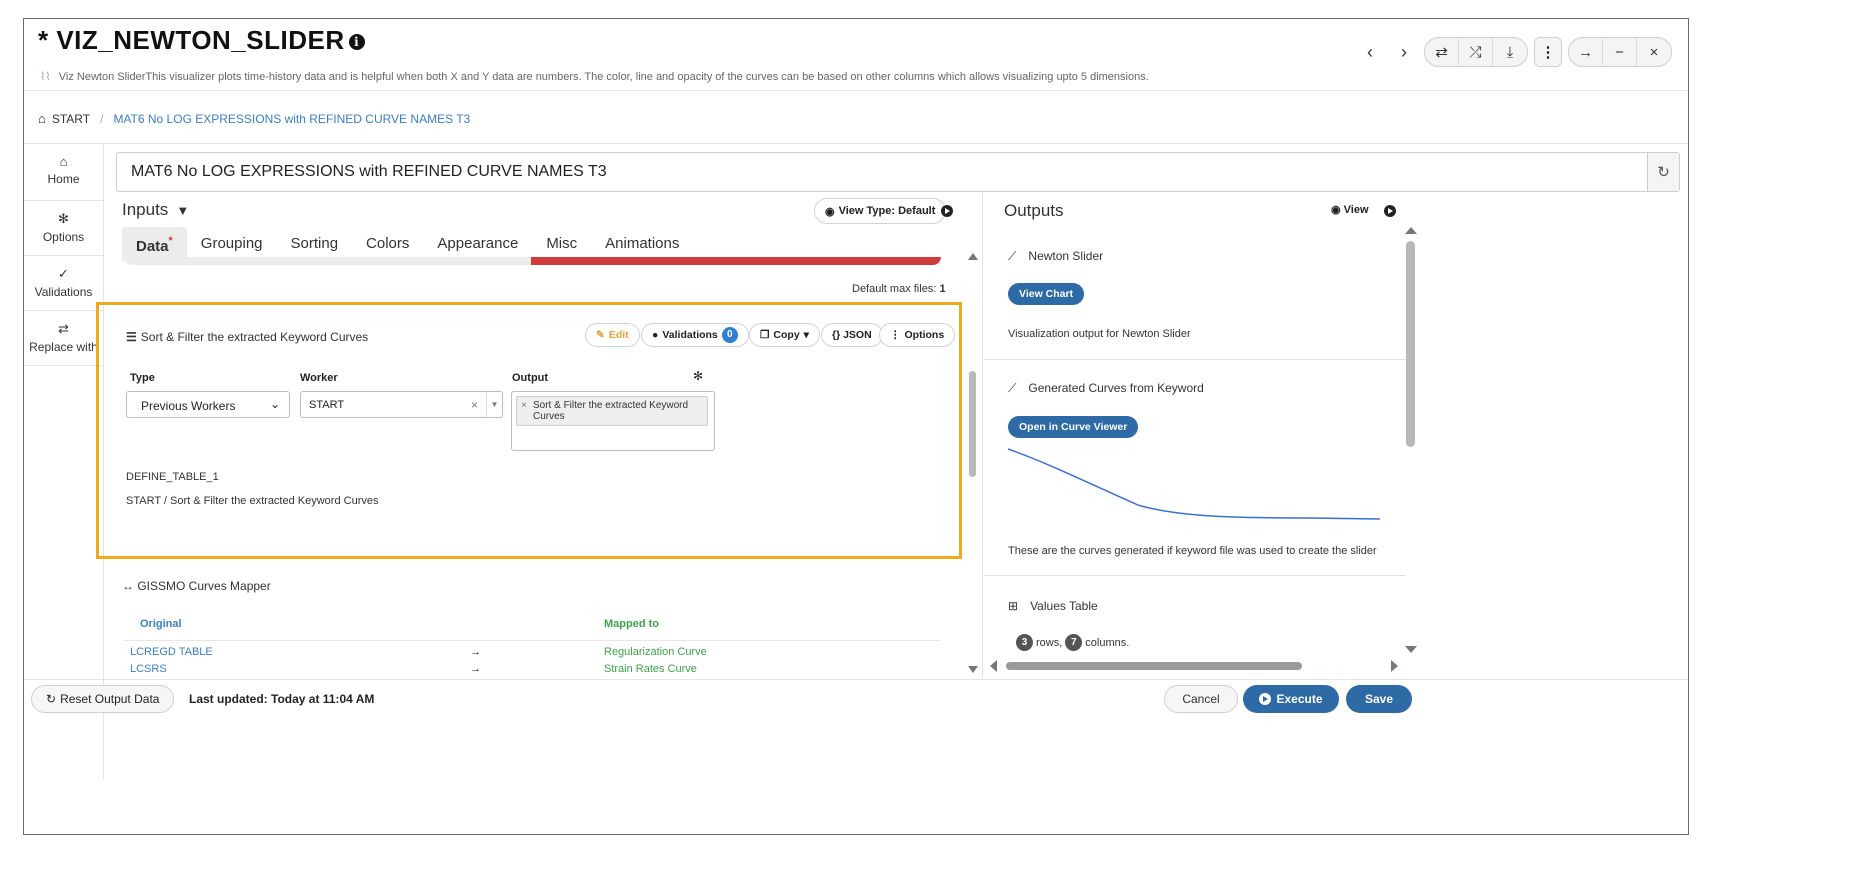 The image size is (1856, 872). I want to click on action-group: ⇄ ⤮ ⤓, so click(1476, 52).